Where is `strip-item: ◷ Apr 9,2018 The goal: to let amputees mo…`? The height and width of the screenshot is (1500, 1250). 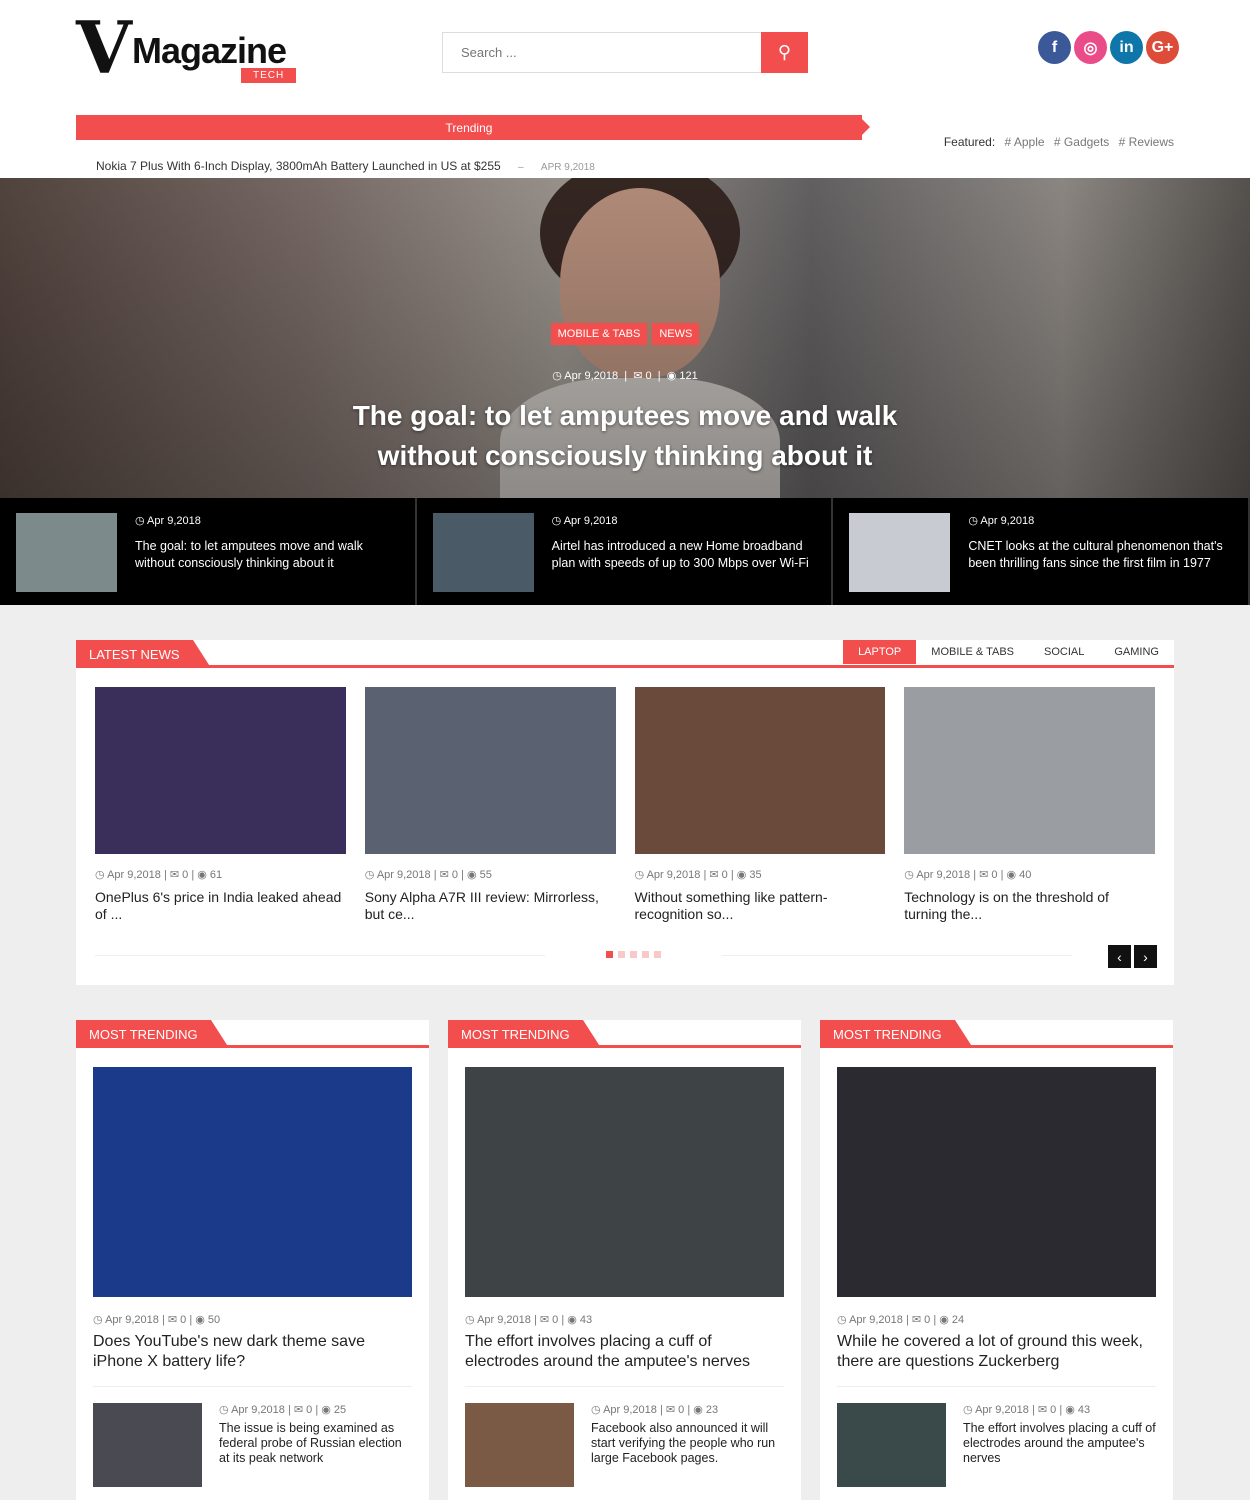 strip-item: ◷ Apr 9,2018 The goal: to let amputees mo… is located at coordinates (208, 551).